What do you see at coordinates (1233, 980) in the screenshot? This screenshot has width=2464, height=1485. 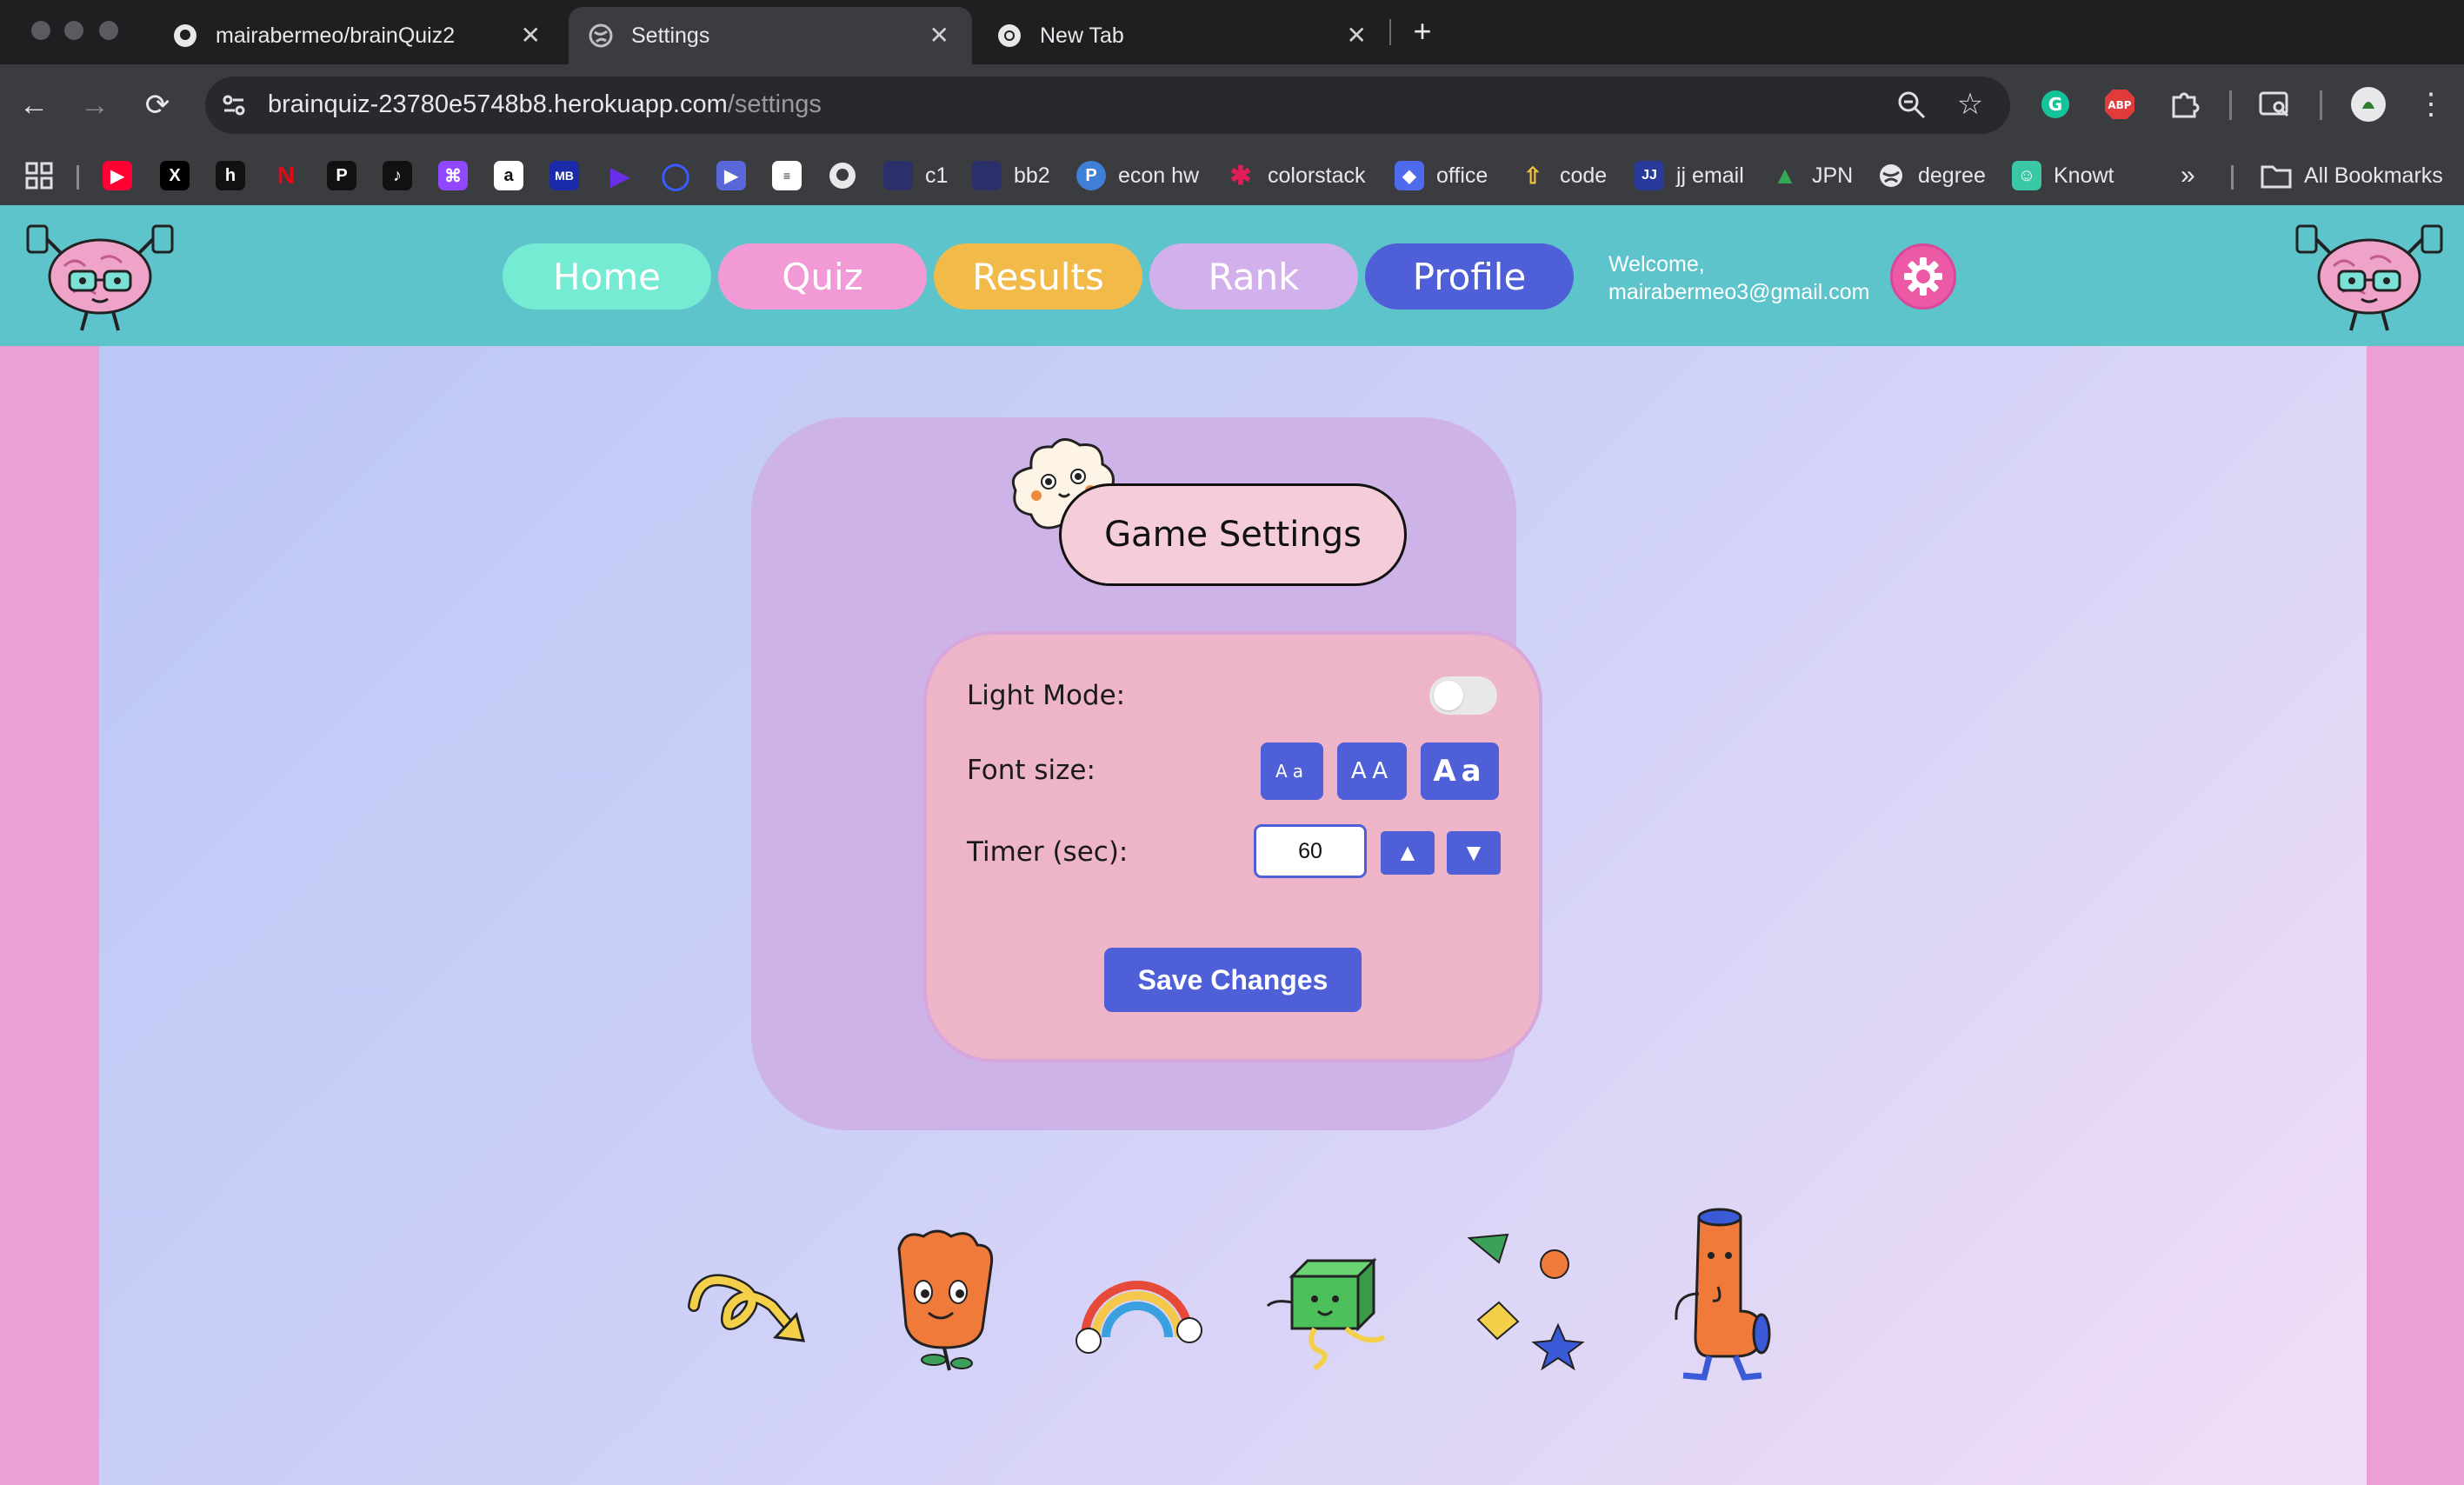 I see `save-changes-button: Save Changes` at bounding box center [1233, 980].